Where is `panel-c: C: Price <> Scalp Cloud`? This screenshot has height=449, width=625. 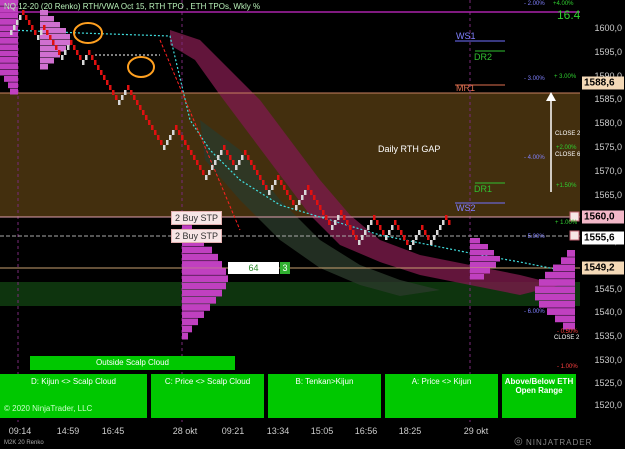 panel-c: C: Price <> Scalp Cloud is located at coordinates (207, 396).